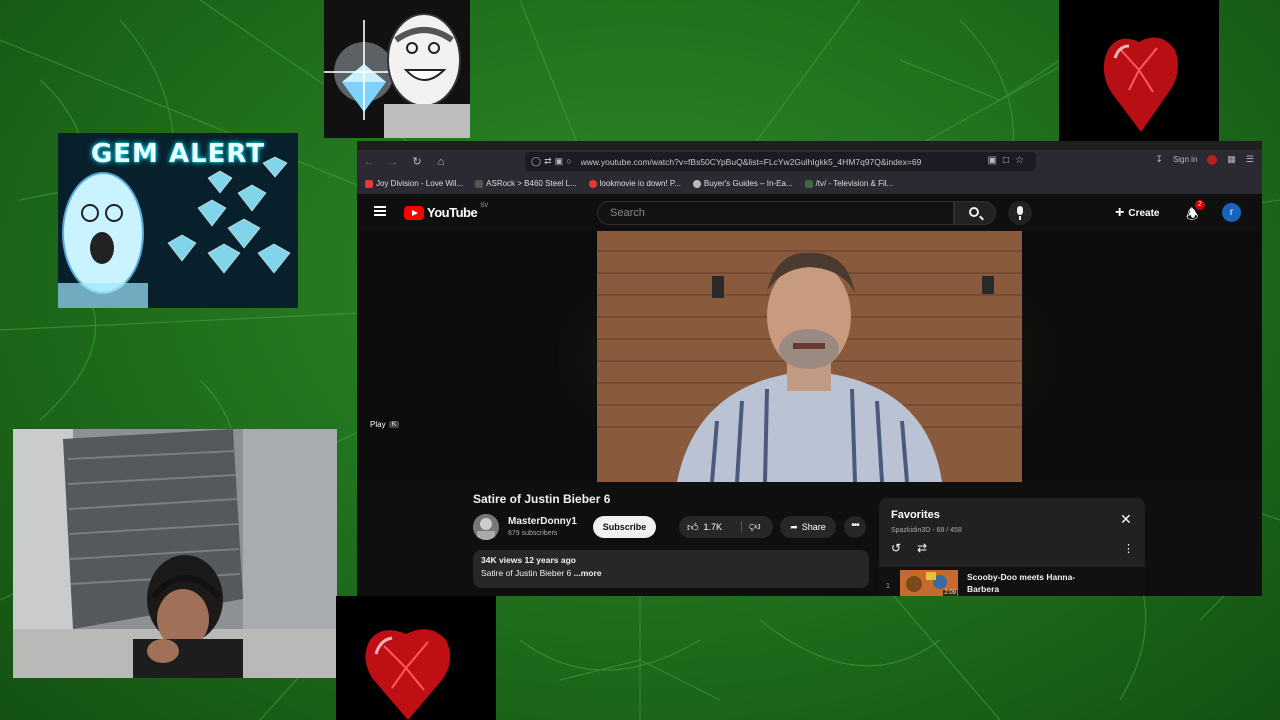  What do you see at coordinates (929, 583) in the screenshot?
I see `playlist-item-thumbnail: 2:09` at bounding box center [929, 583].